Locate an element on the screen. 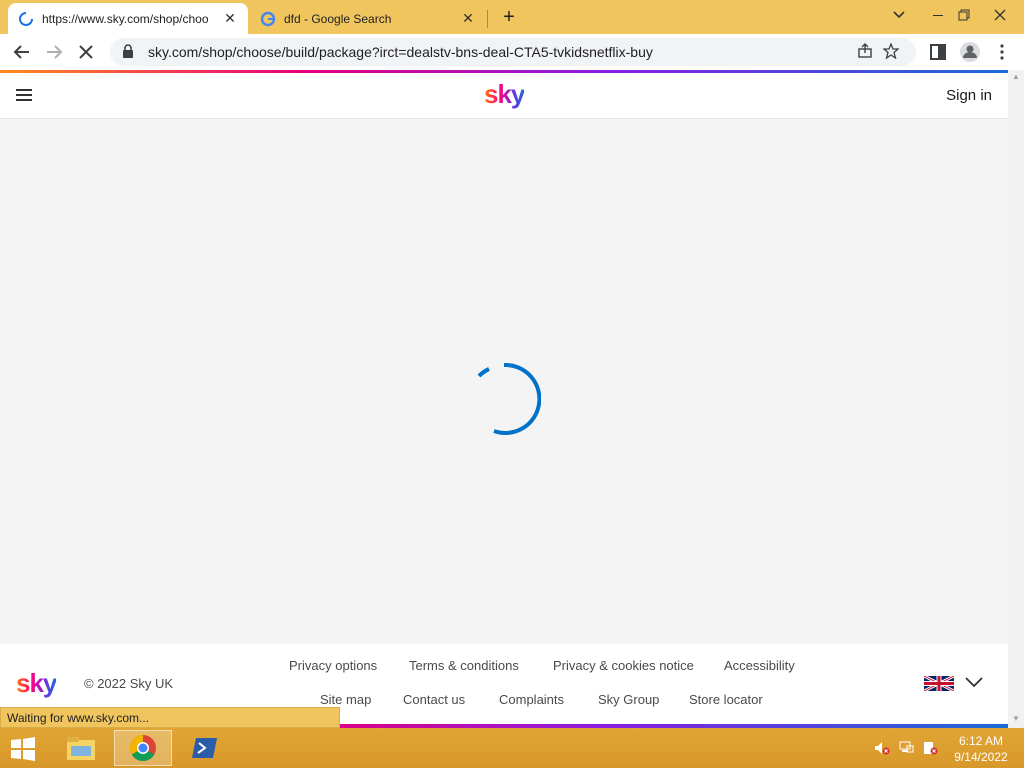 This screenshot has width=1024, height=768. system-clock: 6:12 AM 9/14/2022 is located at coordinates (981, 749).